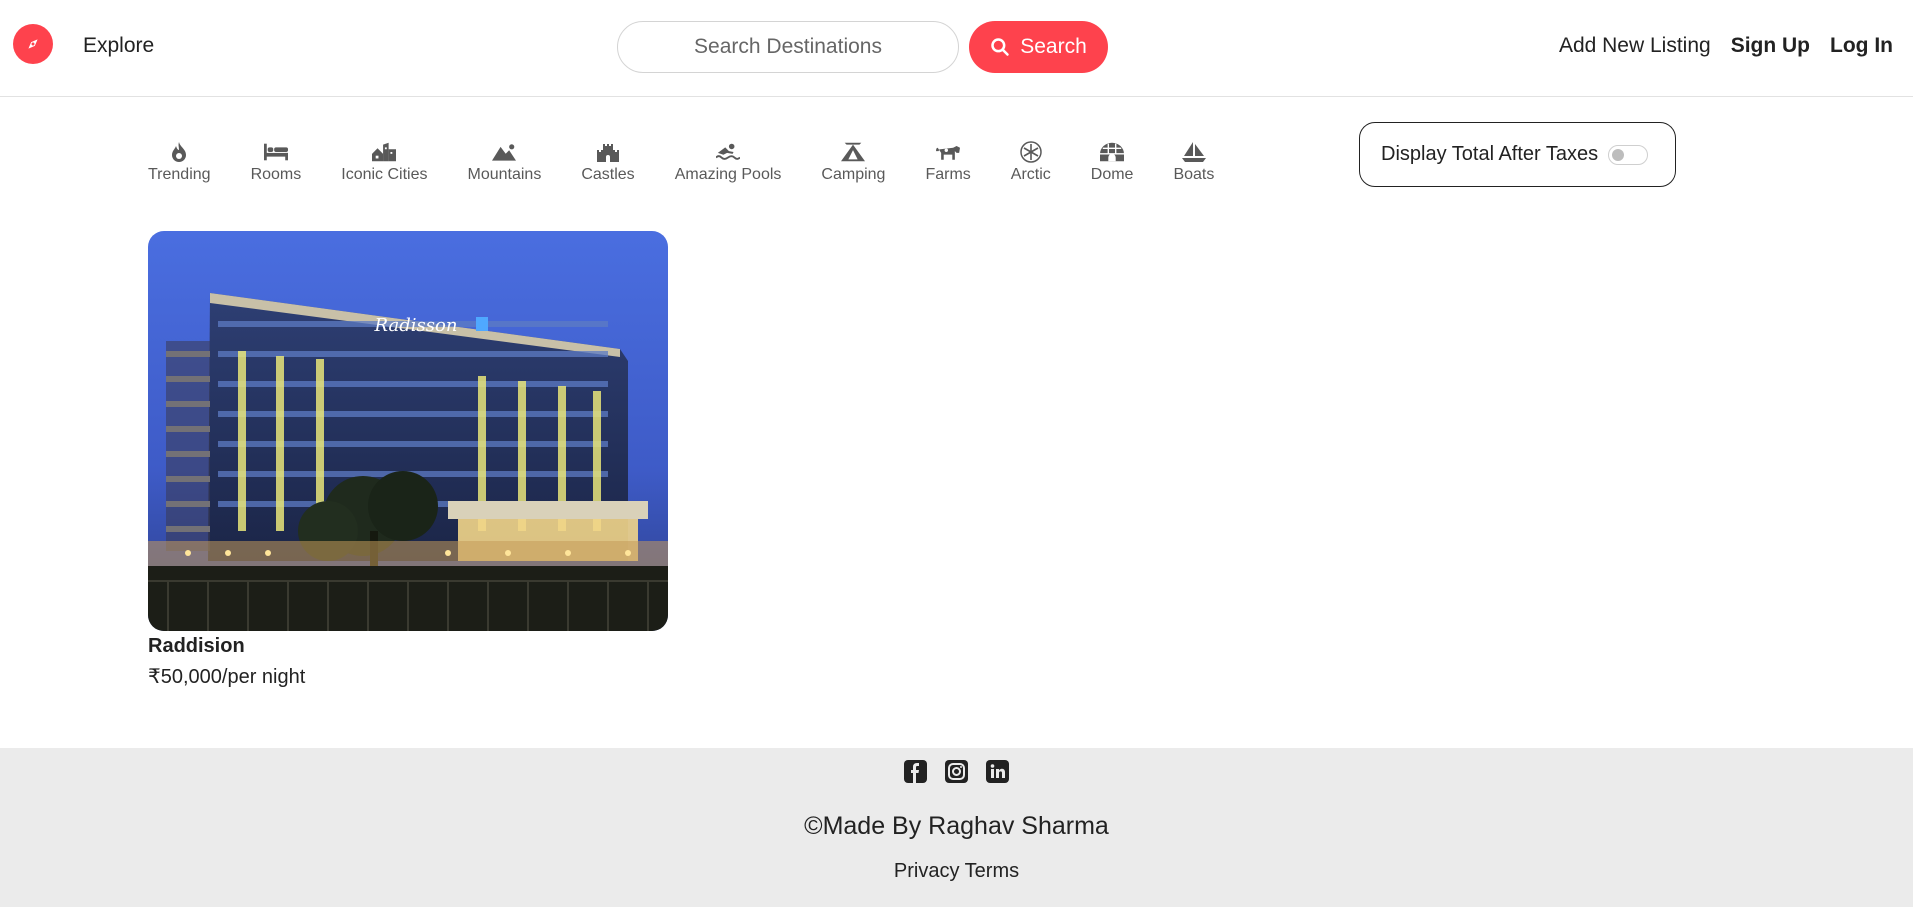 The height and width of the screenshot is (907, 1913). I want to click on filter-castles: Castles, so click(608, 162).